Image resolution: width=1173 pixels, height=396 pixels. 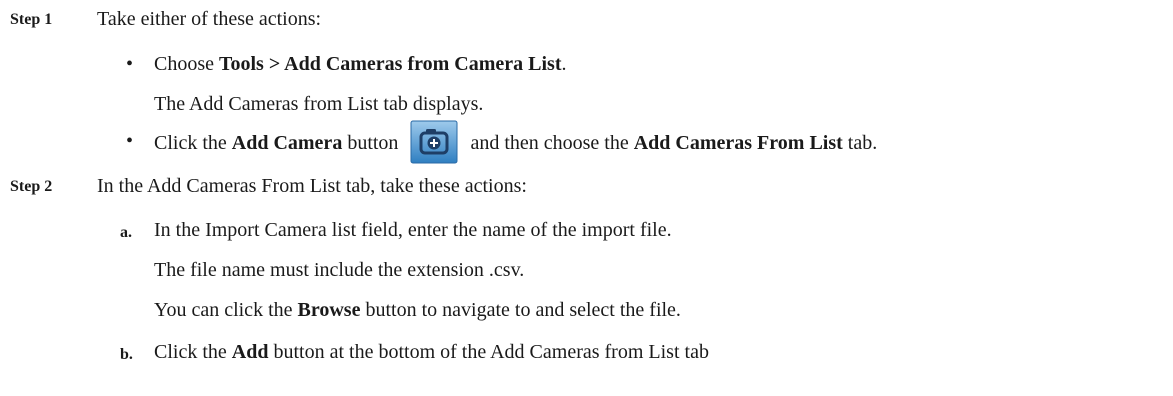 I want to click on step-1-bullet-1-result: The Add Cameras from List tab displays., so click(x=319, y=104).